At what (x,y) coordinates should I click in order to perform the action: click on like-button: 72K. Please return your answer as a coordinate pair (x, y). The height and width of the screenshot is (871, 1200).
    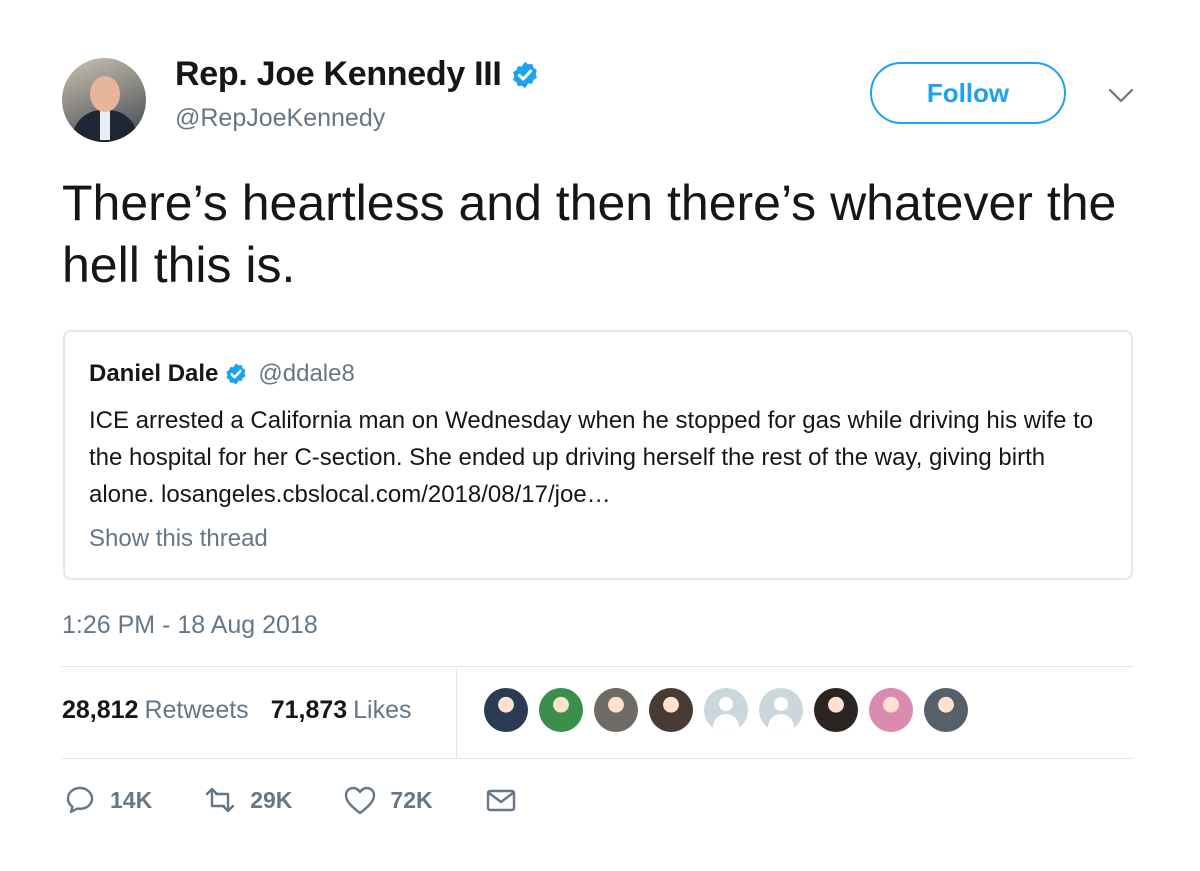
    Looking at the image, I should click on (387, 800).